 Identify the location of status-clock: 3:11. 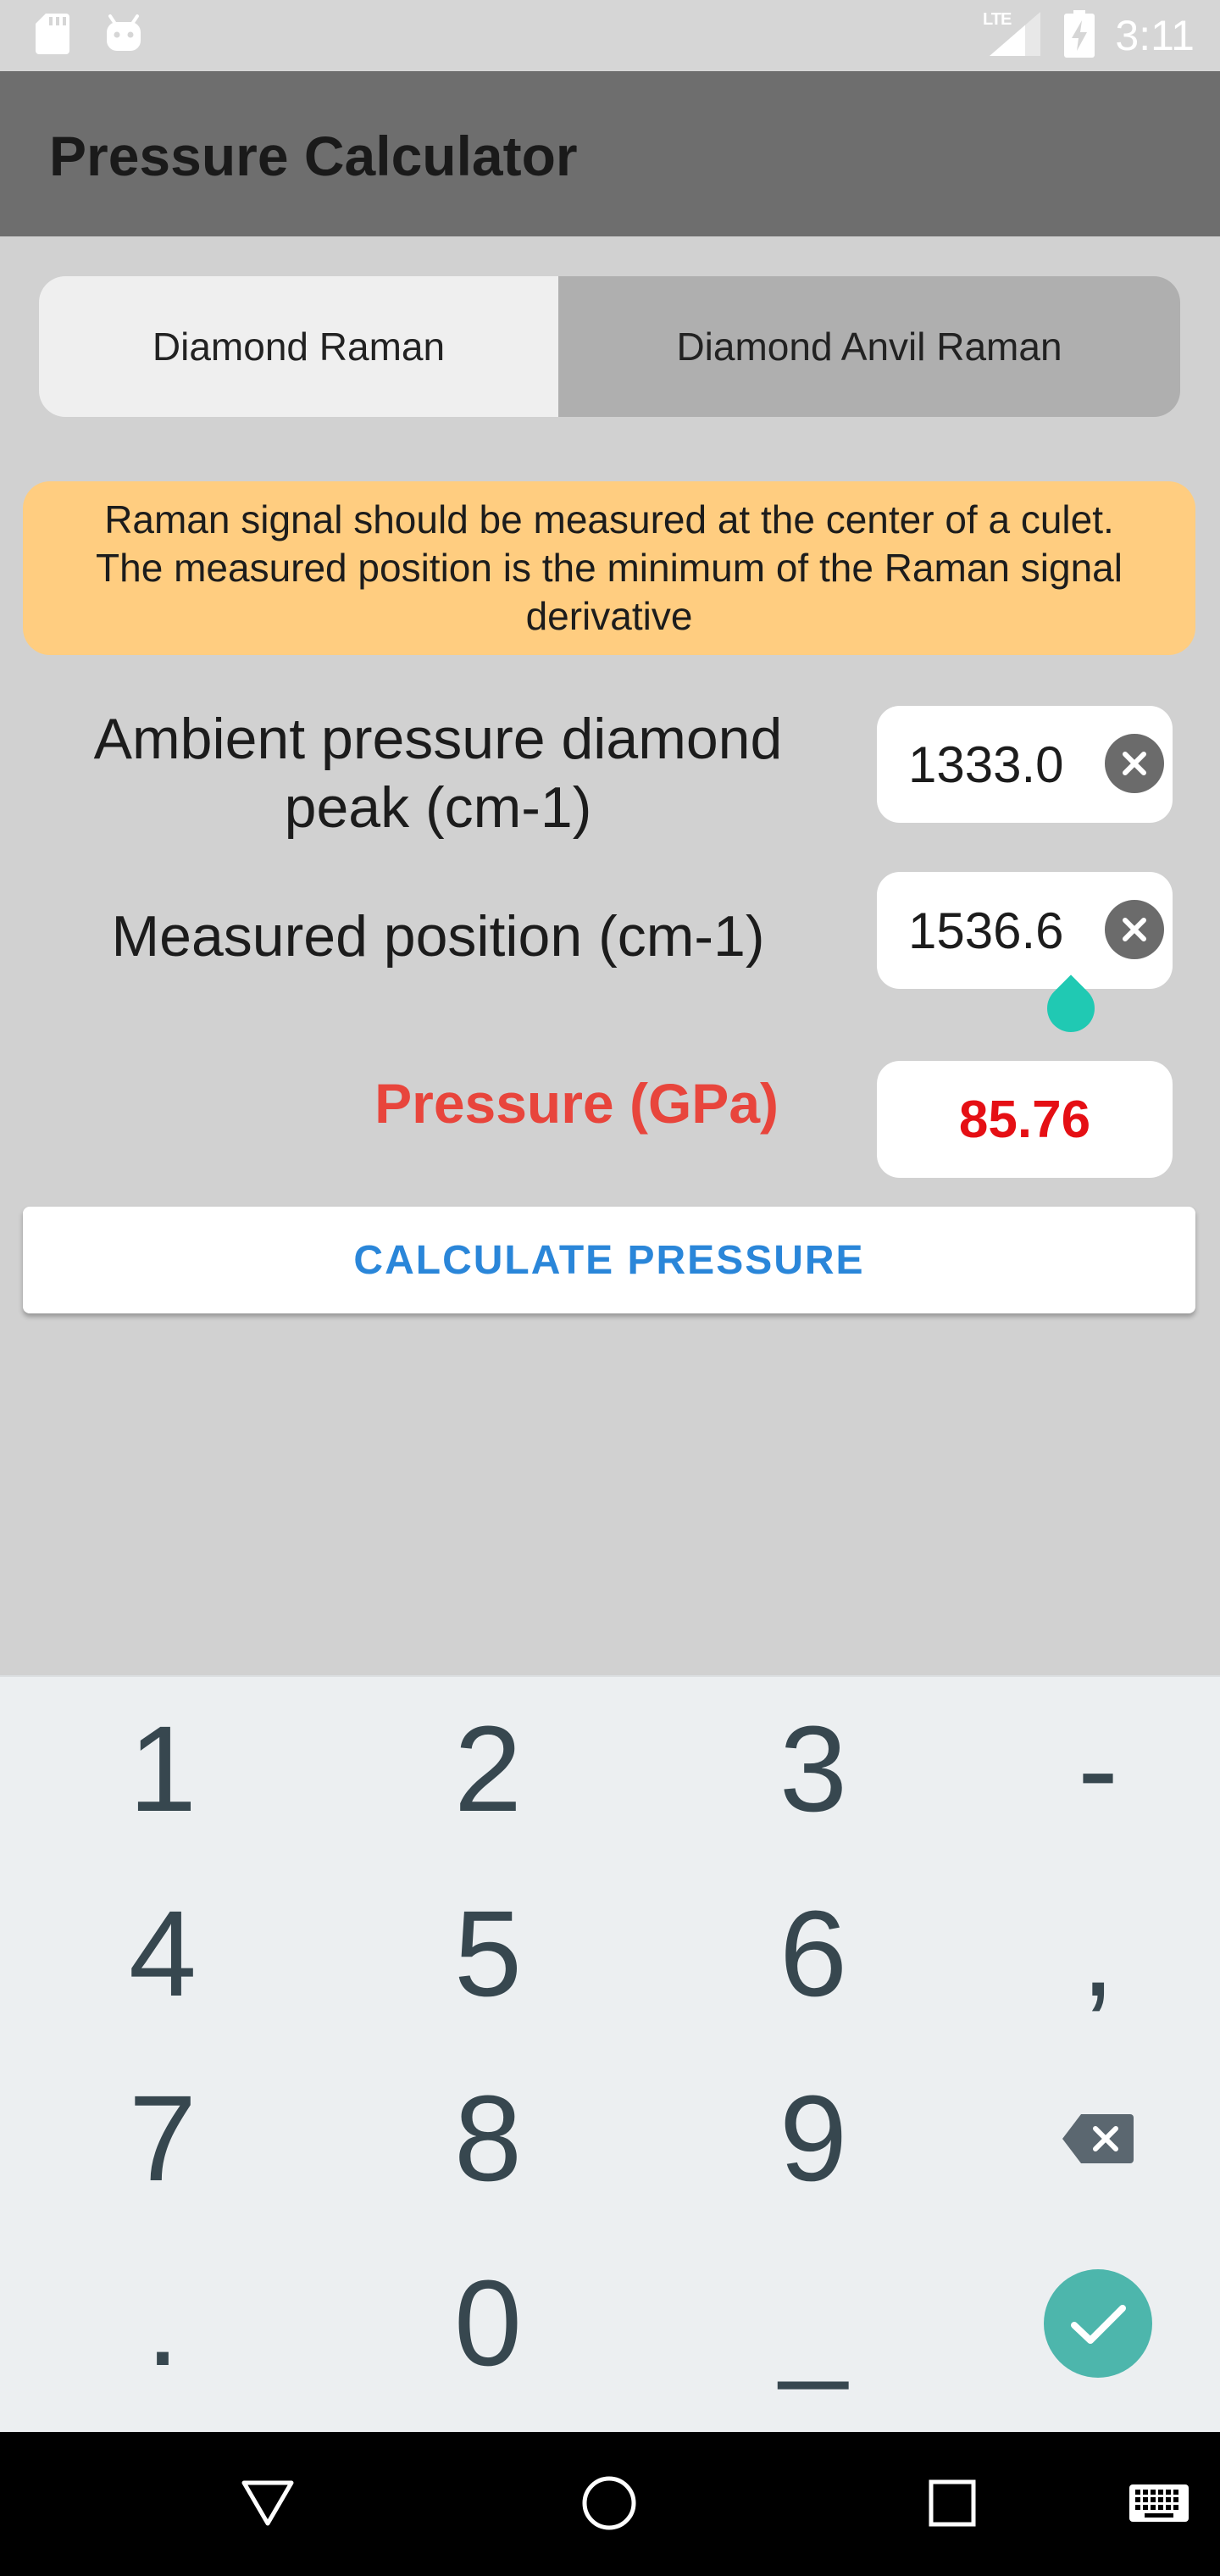
(1155, 35).